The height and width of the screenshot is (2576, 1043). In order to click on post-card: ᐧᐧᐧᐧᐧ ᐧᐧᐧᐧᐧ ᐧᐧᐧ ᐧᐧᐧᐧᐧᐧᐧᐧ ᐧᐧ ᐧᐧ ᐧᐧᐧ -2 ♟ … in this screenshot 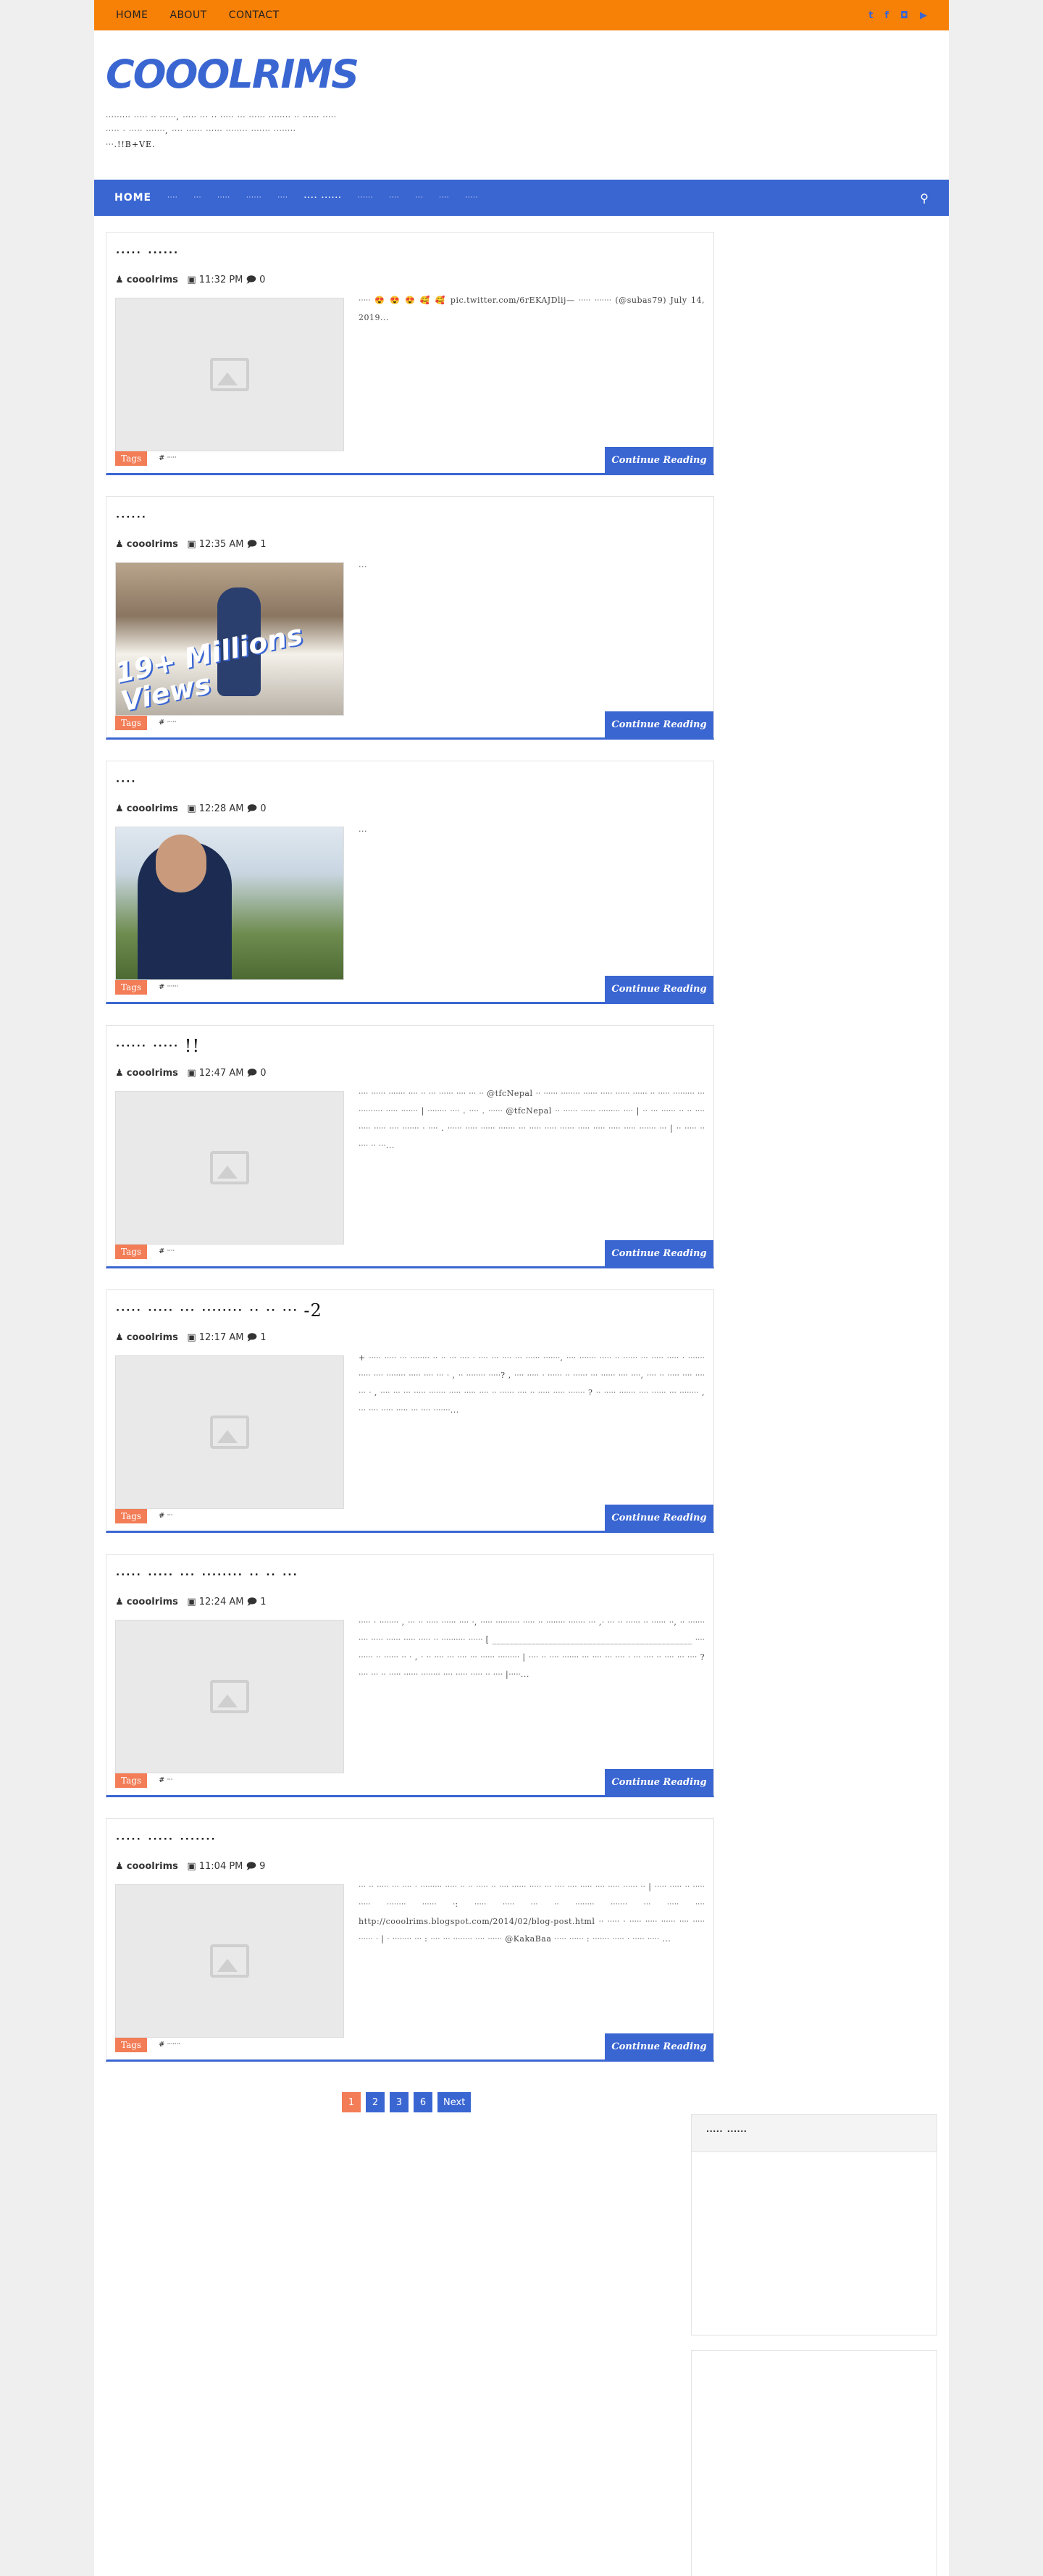, I will do `click(410, 1411)`.